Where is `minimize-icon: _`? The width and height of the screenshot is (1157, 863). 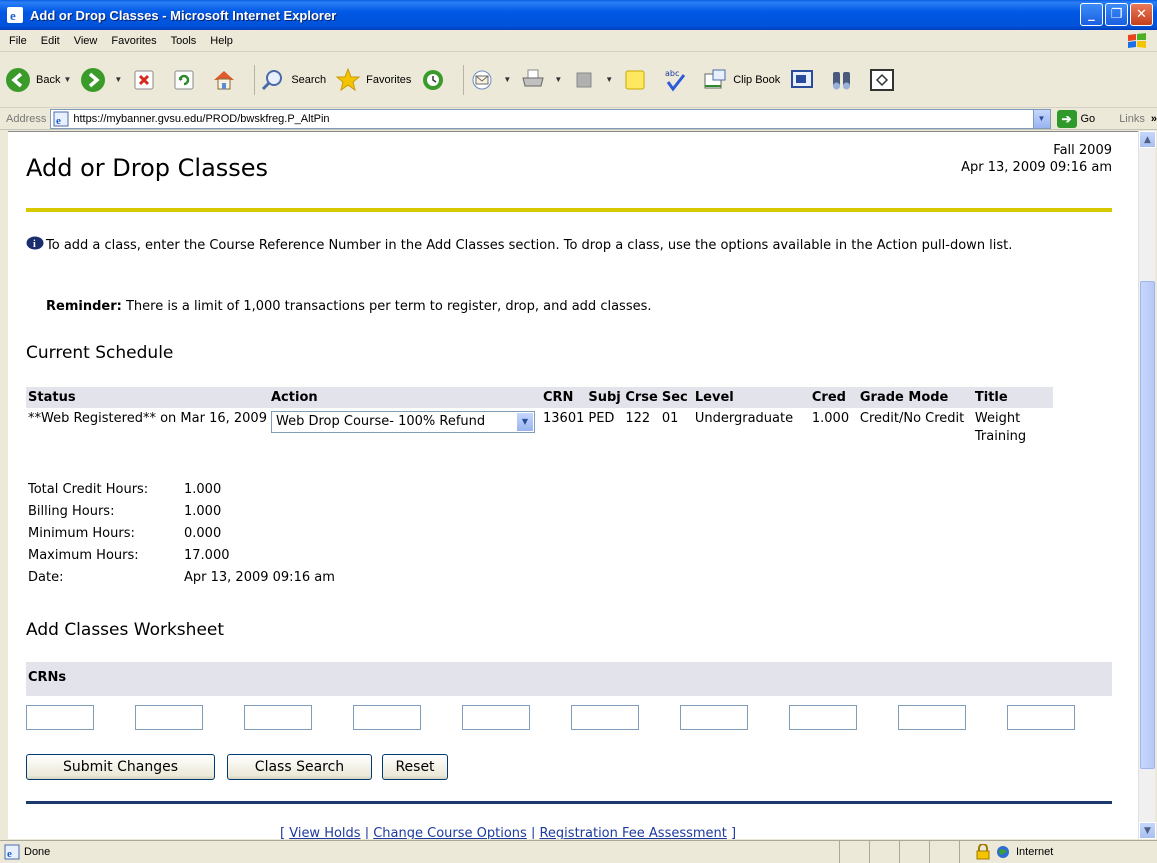 minimize-icon: _ is located at coordinates (1091, 14).